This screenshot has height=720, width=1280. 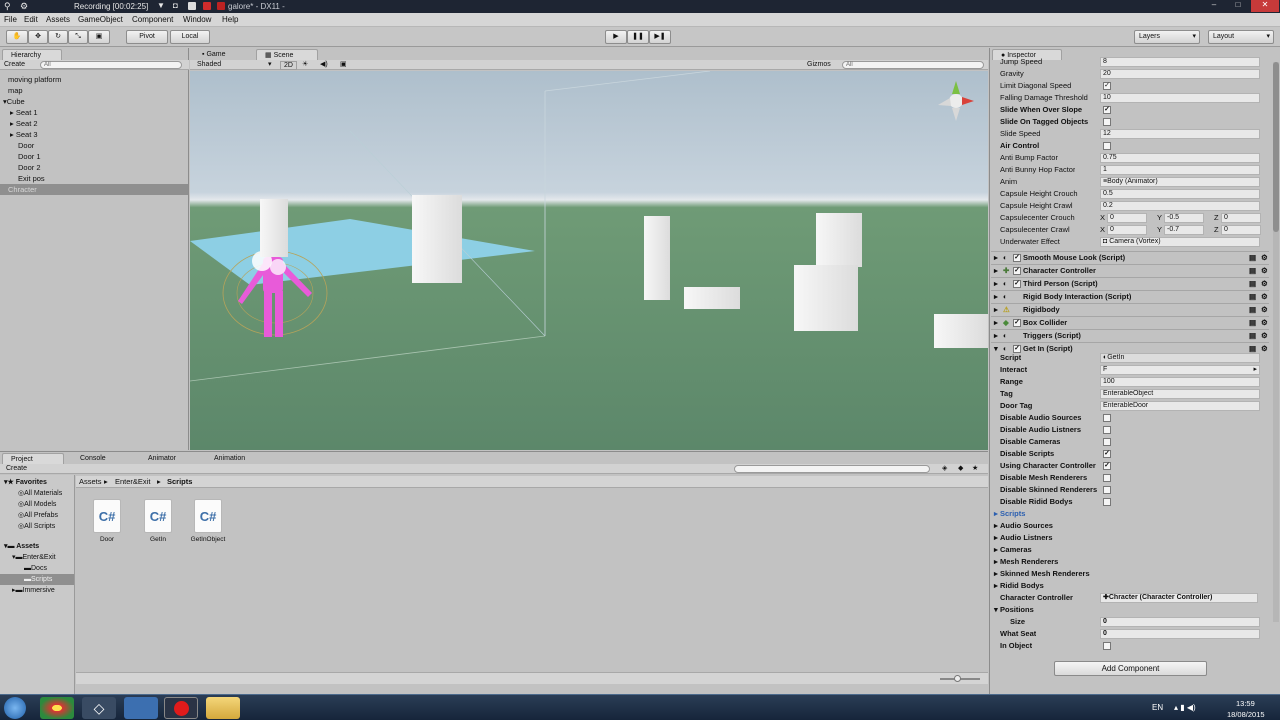 What do you see at coordinates (53, 504) in the screenshot?
I see `favorite-item: ◎All Models` at bounding box center [53, 504].